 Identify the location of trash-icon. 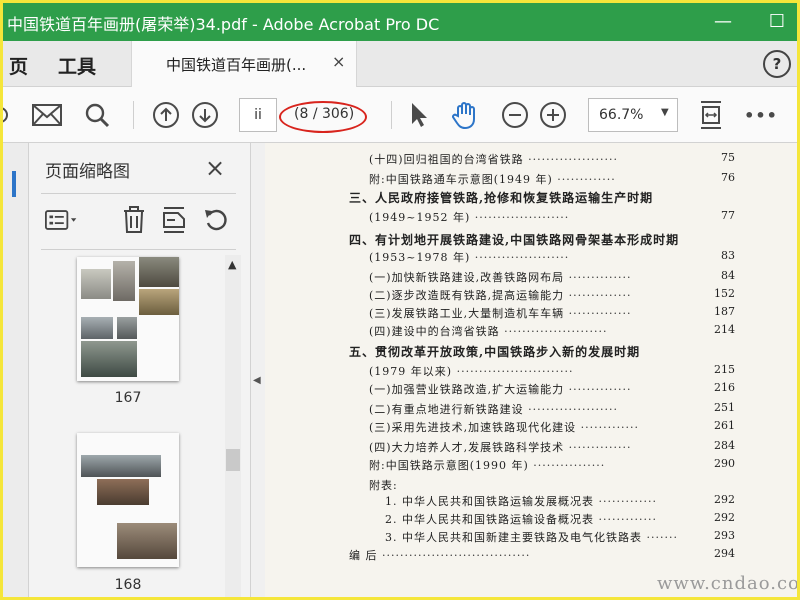
(134, 220).